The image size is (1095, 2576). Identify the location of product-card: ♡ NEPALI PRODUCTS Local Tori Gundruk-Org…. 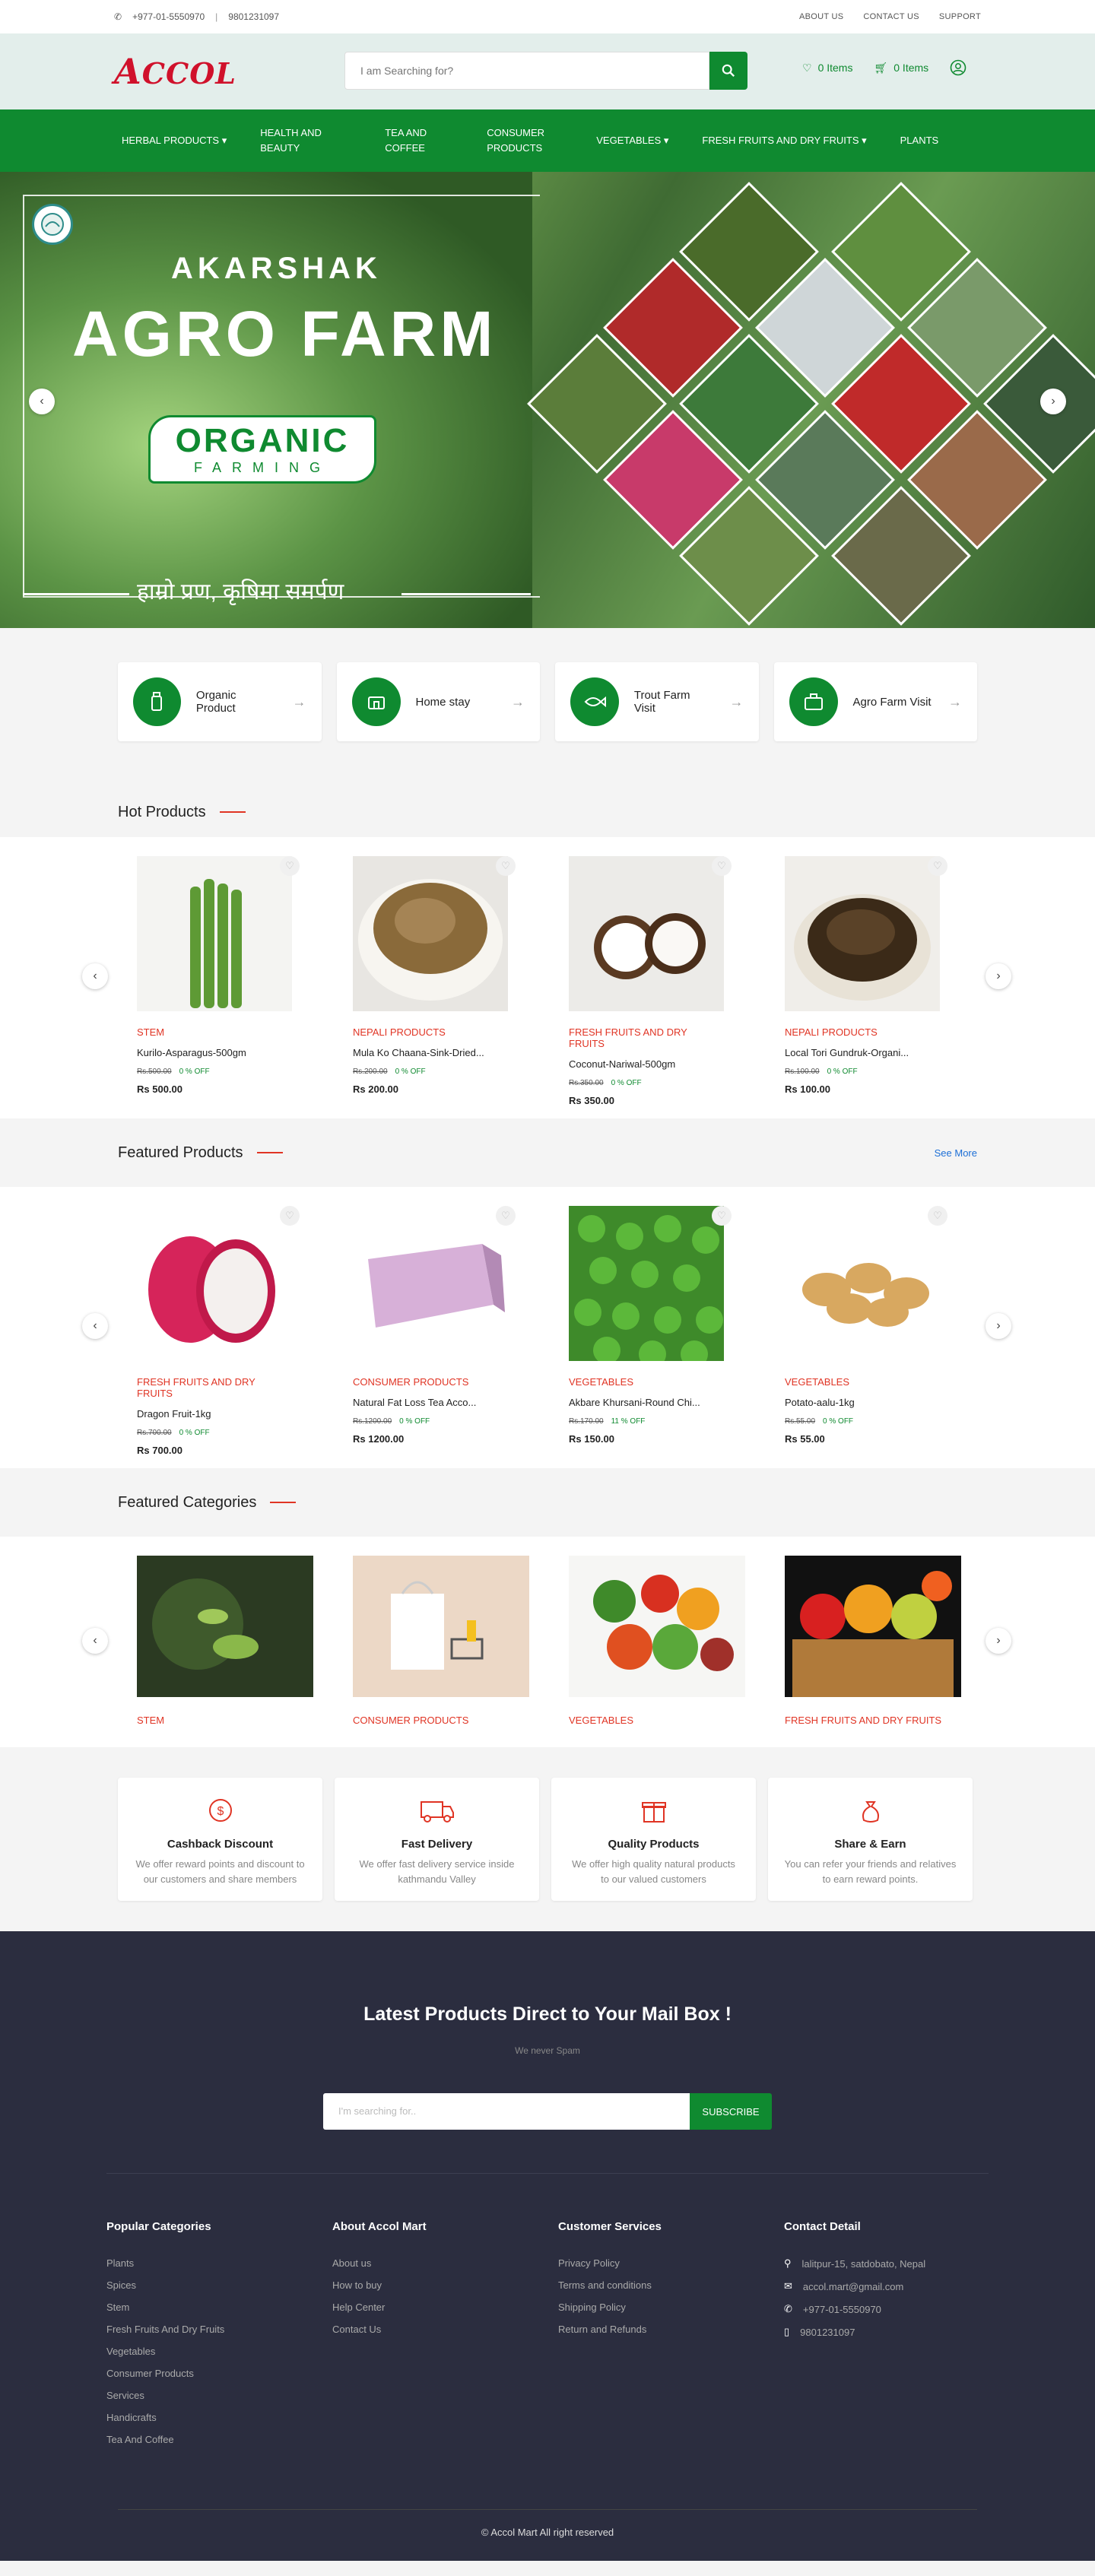
(866, 981).